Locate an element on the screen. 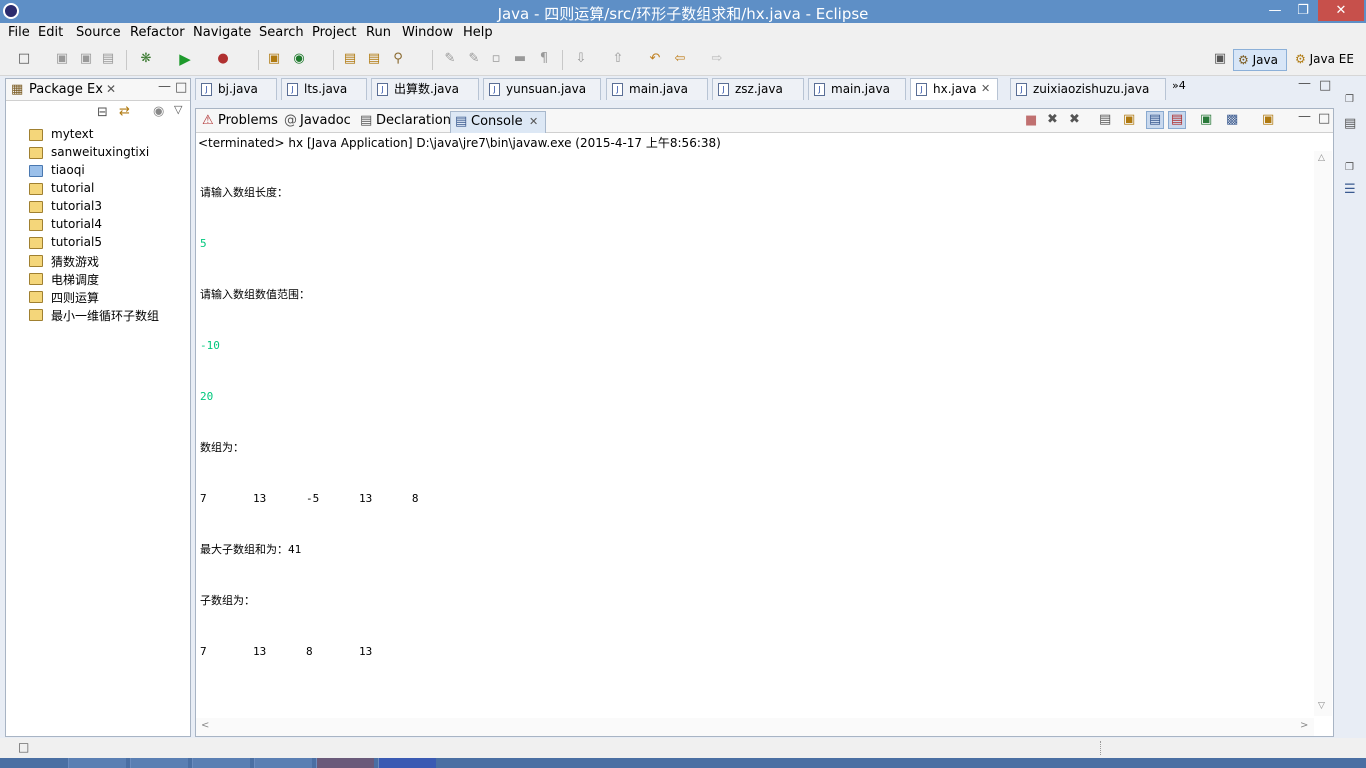 This screenshot has height=768, width=1366. display-console-icon: ▩ is located at coordinates (1232, 119).